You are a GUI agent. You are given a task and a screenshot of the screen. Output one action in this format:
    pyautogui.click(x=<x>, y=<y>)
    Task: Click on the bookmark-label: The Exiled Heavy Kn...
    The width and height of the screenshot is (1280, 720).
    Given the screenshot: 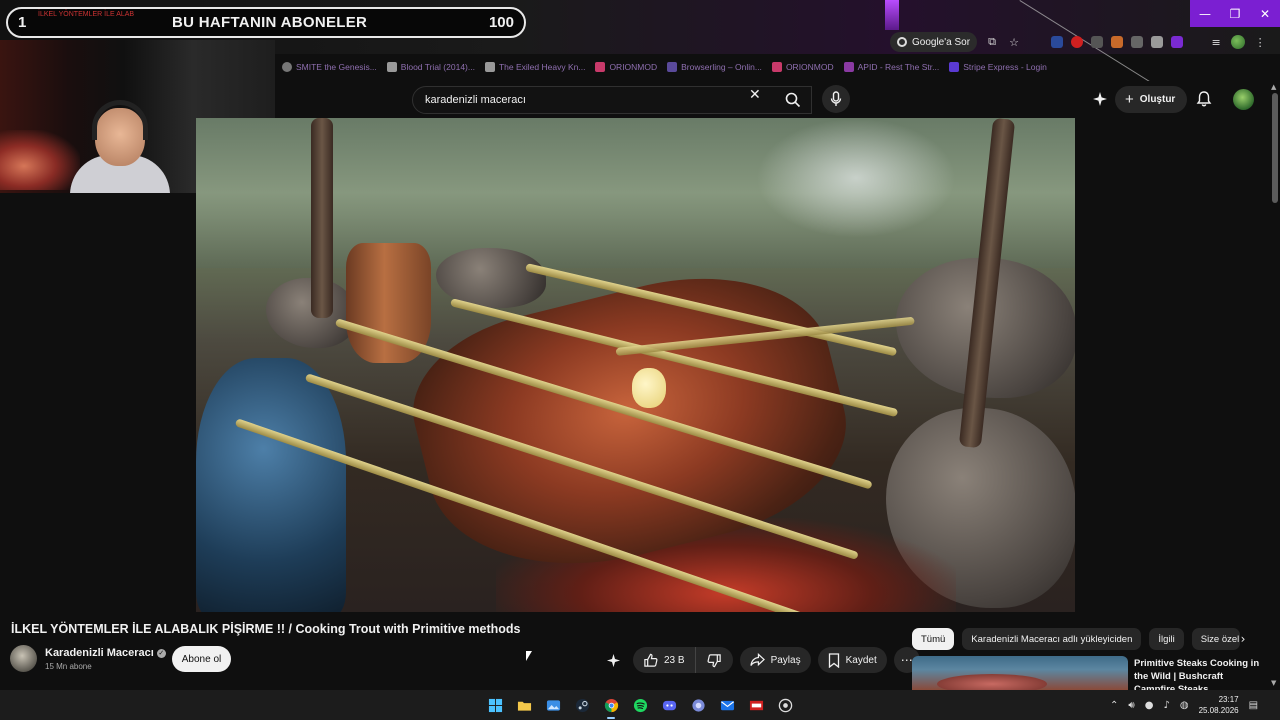 What is the action you would take?
    pyautogui.click(x=542, y=67)
    